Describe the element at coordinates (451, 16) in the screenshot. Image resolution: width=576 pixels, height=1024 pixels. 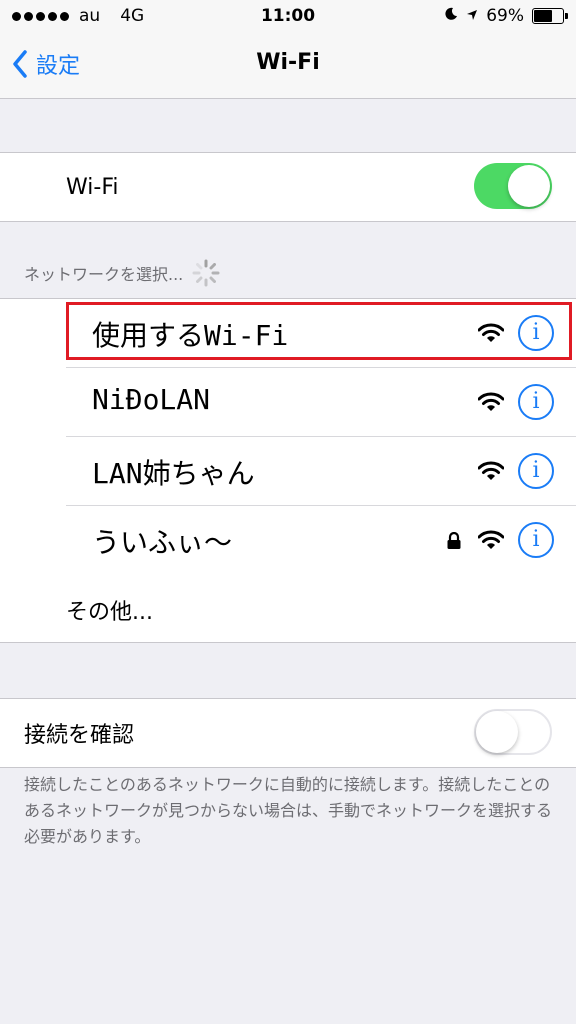
I see `moon-icon` at that location.